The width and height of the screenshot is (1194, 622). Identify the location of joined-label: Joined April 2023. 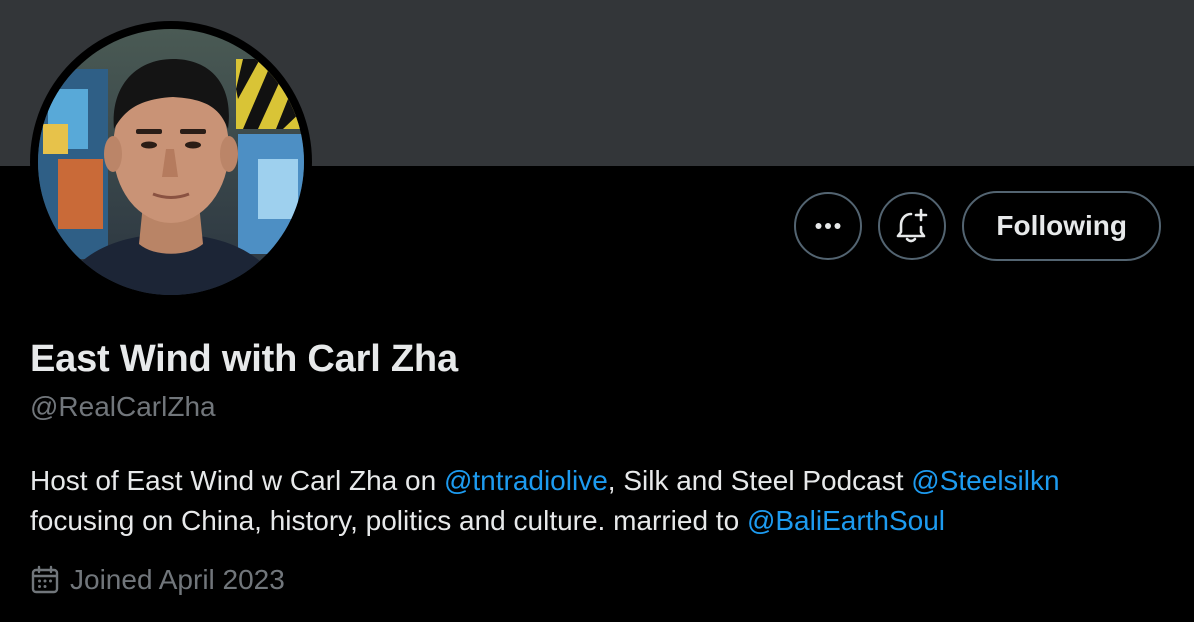
(177, 579).